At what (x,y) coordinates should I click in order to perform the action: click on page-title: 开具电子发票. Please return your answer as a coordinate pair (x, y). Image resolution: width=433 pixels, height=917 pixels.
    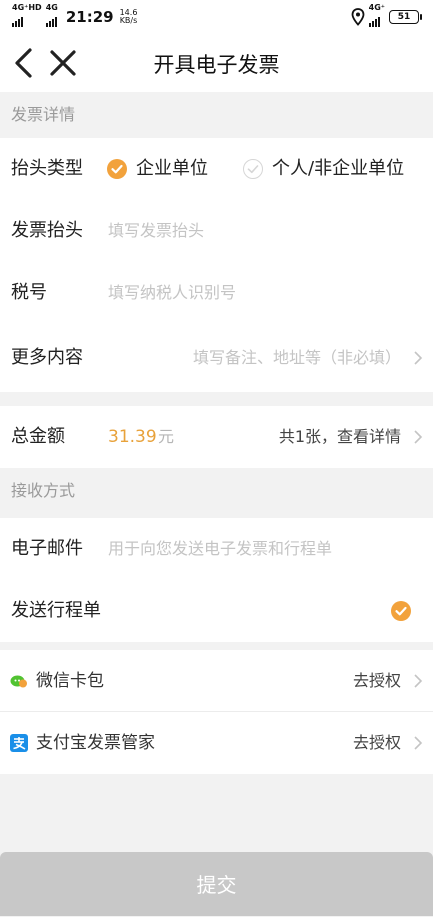
    Looking at the image, I should click on (216, 65).